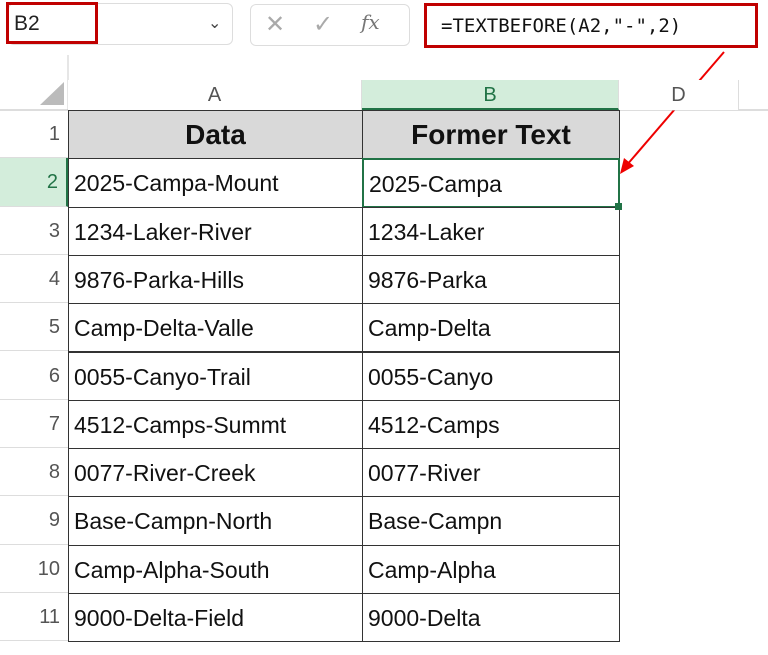  What do you see at coordinates (34, 134) in the screenshot?
I see `row-header: 1` at bounding box center [34, 134].